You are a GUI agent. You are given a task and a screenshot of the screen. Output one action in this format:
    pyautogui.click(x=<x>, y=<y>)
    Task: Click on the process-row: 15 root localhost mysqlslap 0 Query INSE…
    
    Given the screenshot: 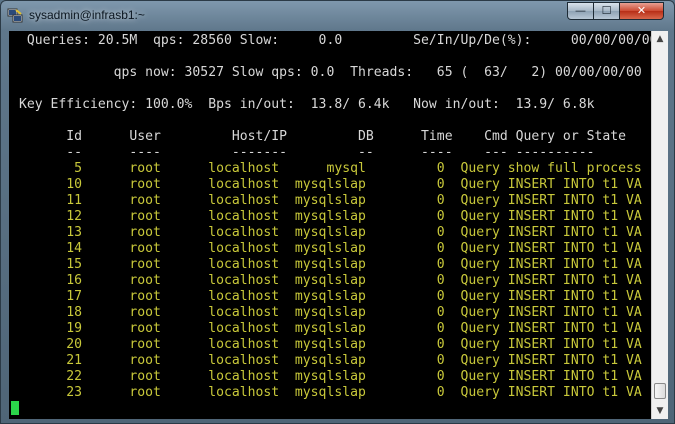 What is the action you would take?
    pyautogui.click(x=330, y=264)
    